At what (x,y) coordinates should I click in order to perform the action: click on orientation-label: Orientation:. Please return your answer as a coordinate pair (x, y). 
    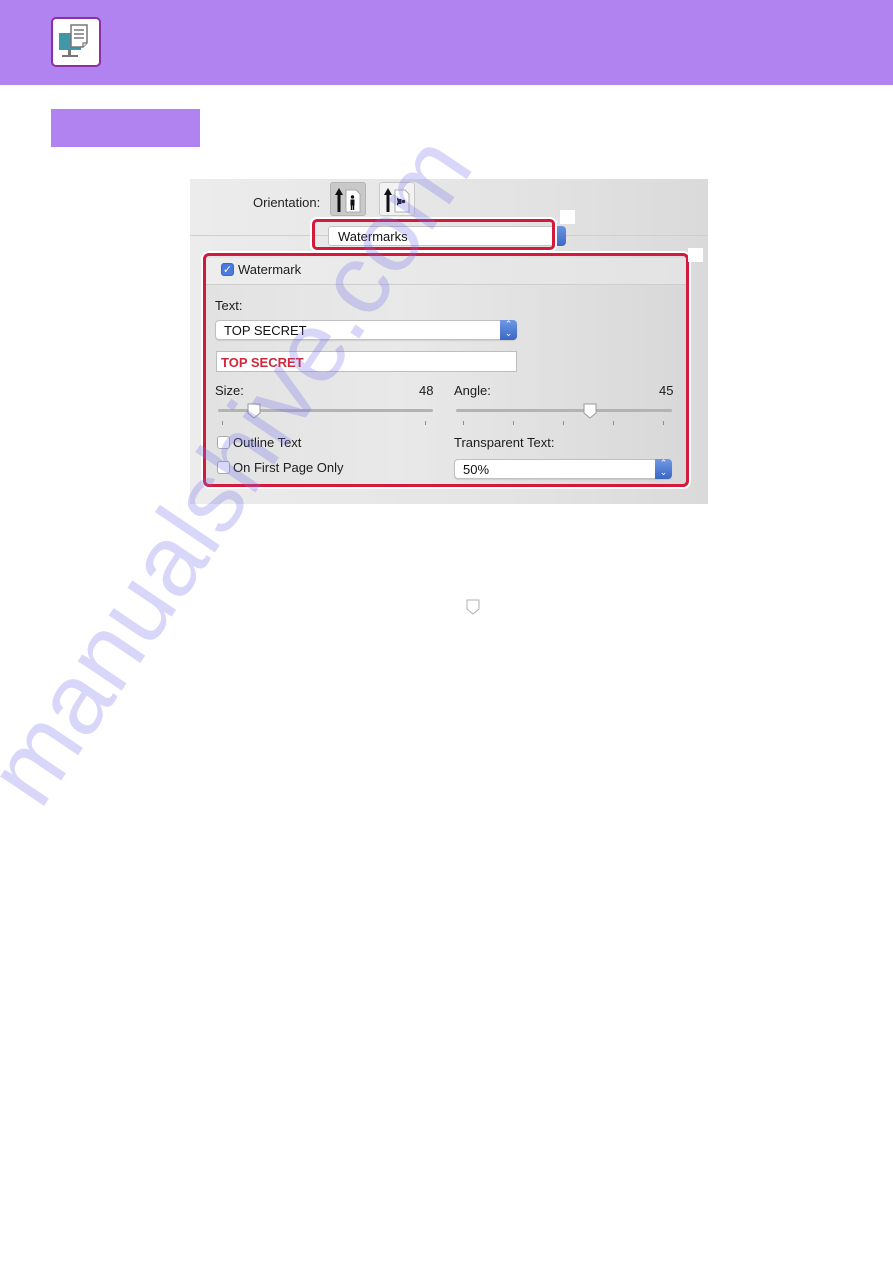
    Looking at the image, I should click on (287, 202).